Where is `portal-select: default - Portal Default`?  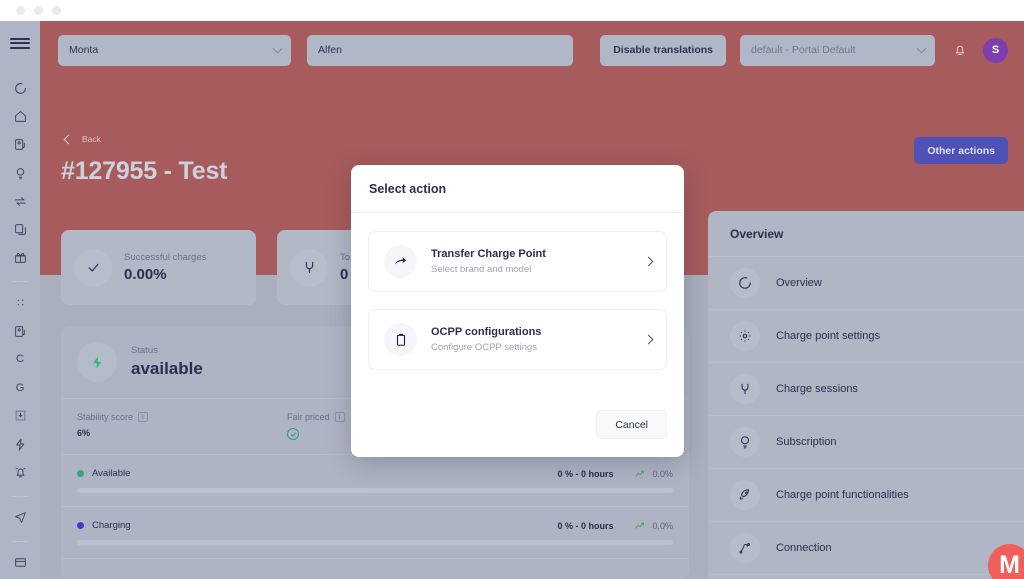 portal-select: default - Portal Default is located at coordinates (837, 50).